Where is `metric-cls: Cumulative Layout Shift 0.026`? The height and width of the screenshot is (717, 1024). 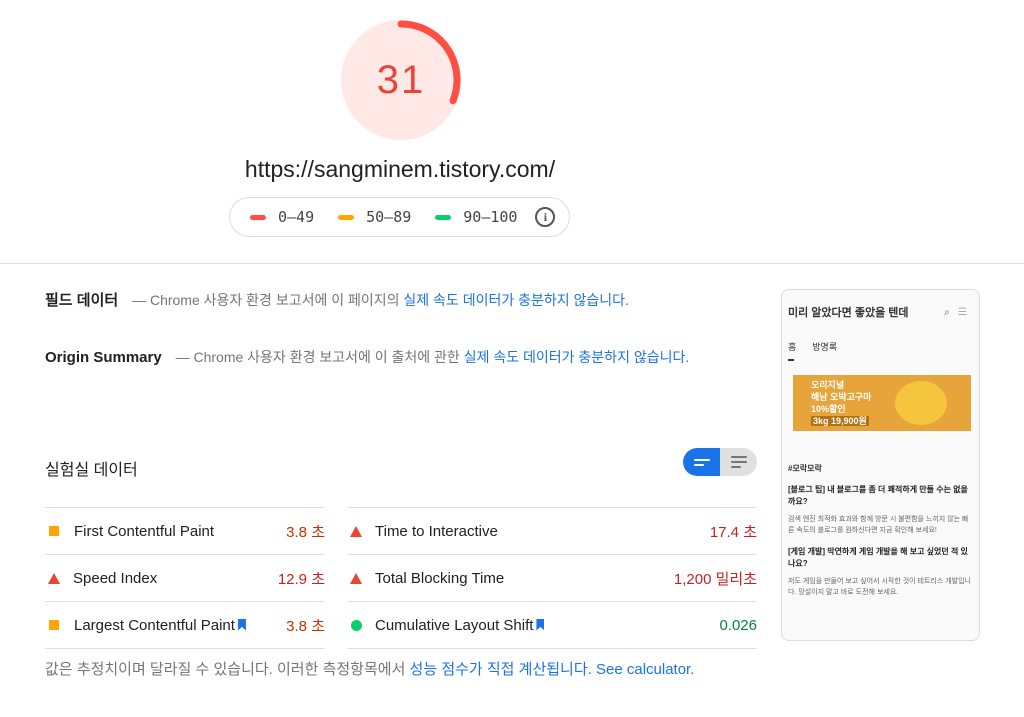 metric-cls: Cumulative Layout Shift 0.026 is located at coordinates (552, 625).